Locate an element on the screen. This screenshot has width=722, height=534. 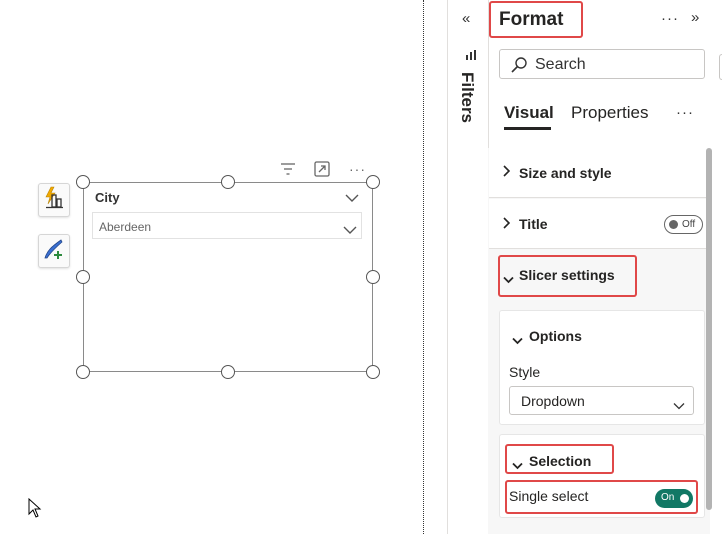
style-dropdown-value: Dropdown is located at coordinates (553, 401).